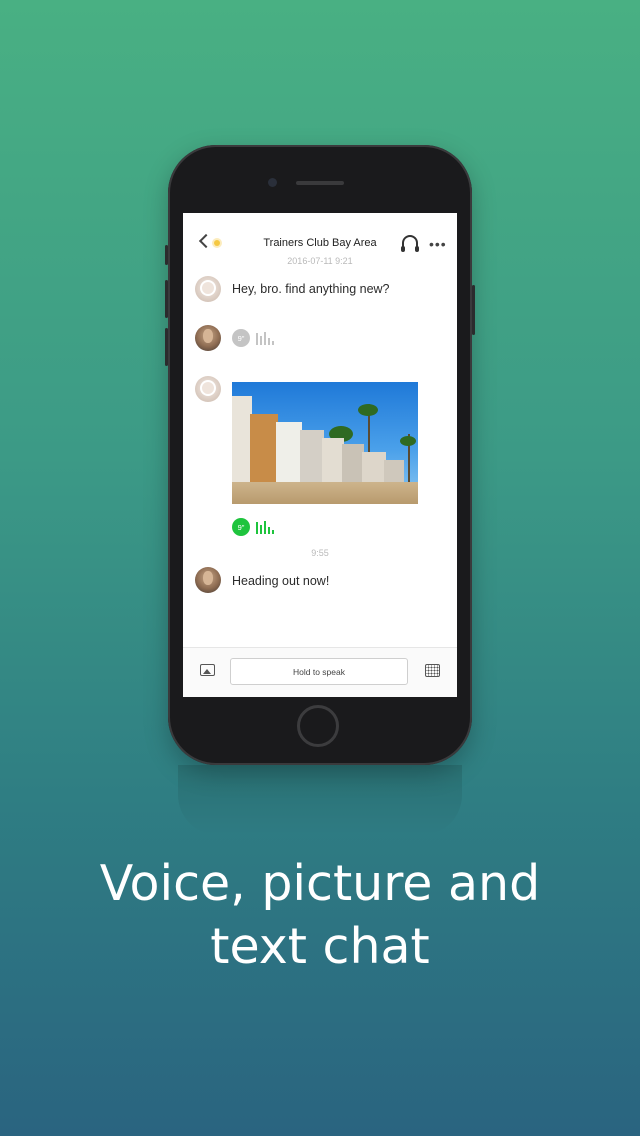  Describe the element at coordinates (320, 946) in the screenshot. I see `tagline-line-2: text chat` at that location.